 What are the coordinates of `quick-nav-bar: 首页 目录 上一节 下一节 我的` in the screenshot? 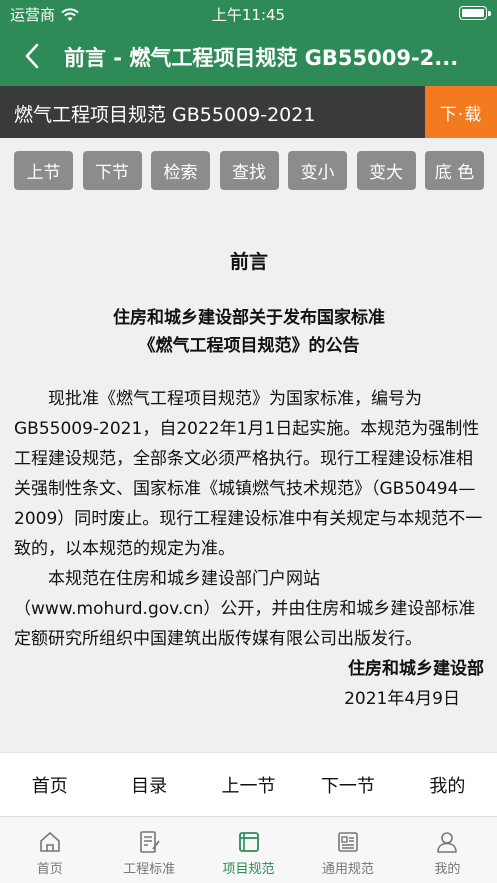 It's located at (248, 784).